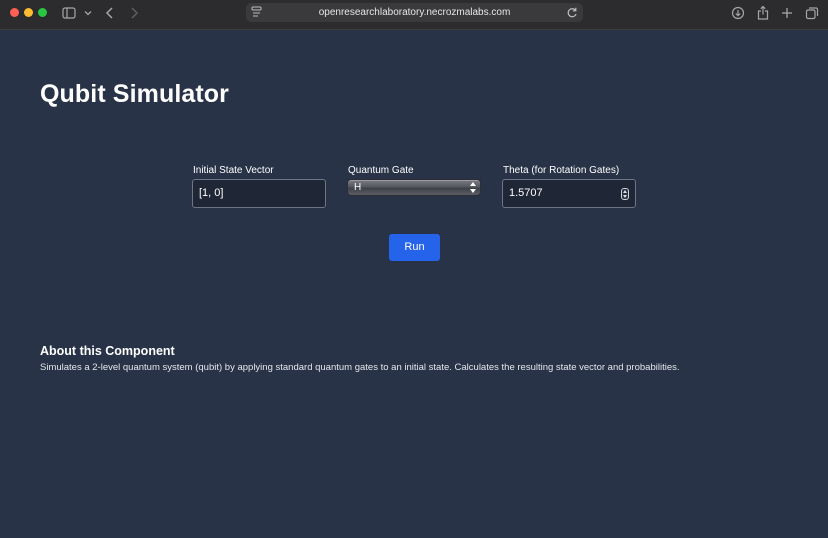 The width and height of the screenshot is (828, 538). I want to click on url-text: openresearchlaboratory.necrozmalabs.com, so click(414, 12).